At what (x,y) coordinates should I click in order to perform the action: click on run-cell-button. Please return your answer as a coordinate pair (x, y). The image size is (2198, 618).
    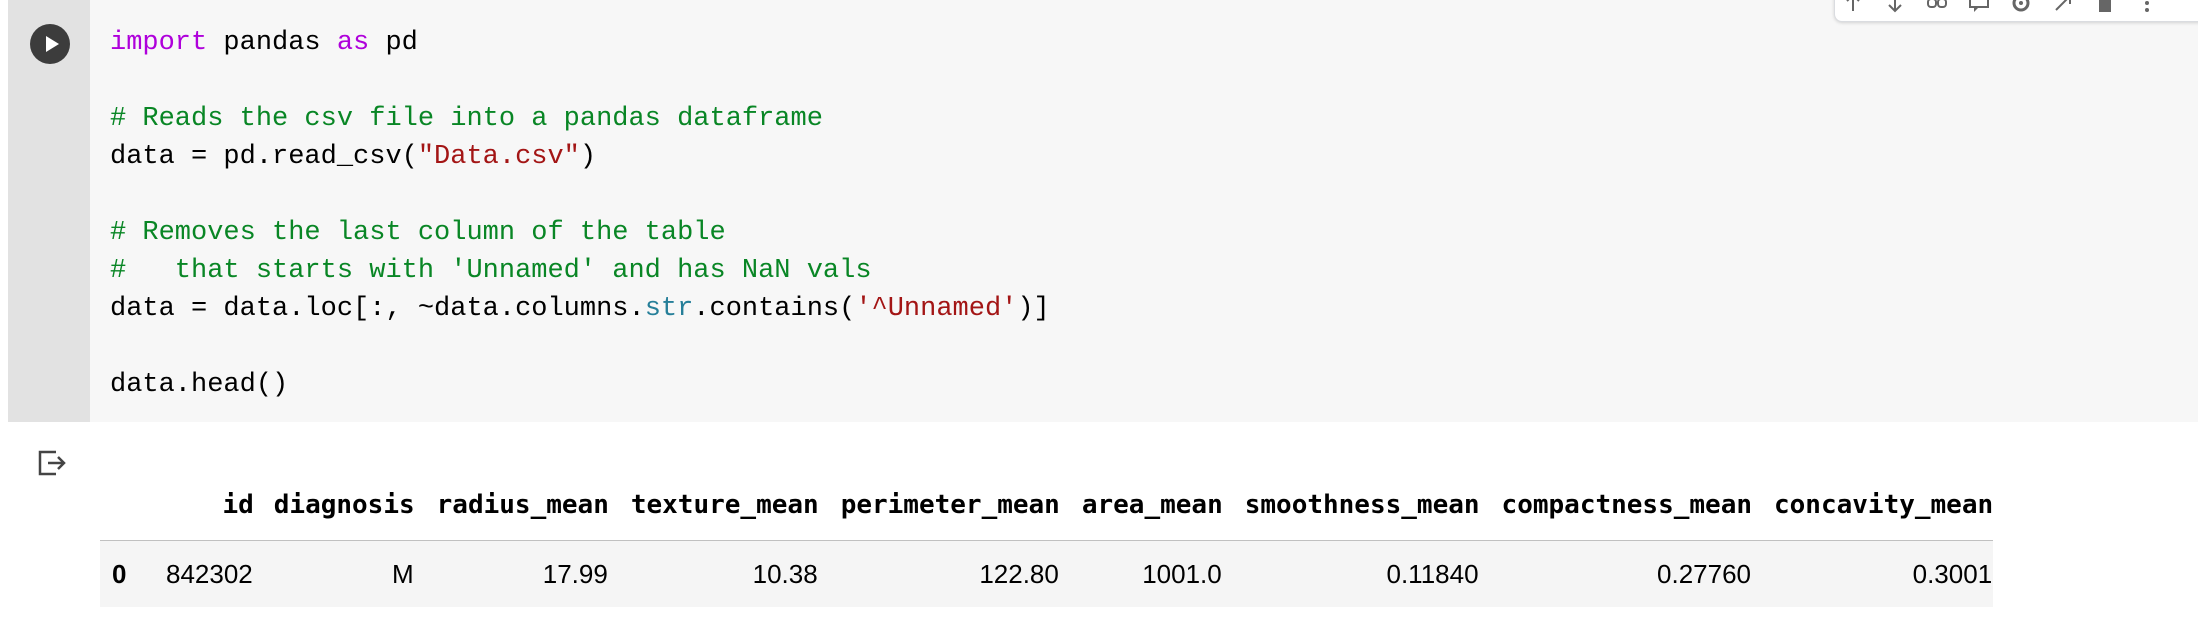
    Looking at the image, I should click on (50, 44).